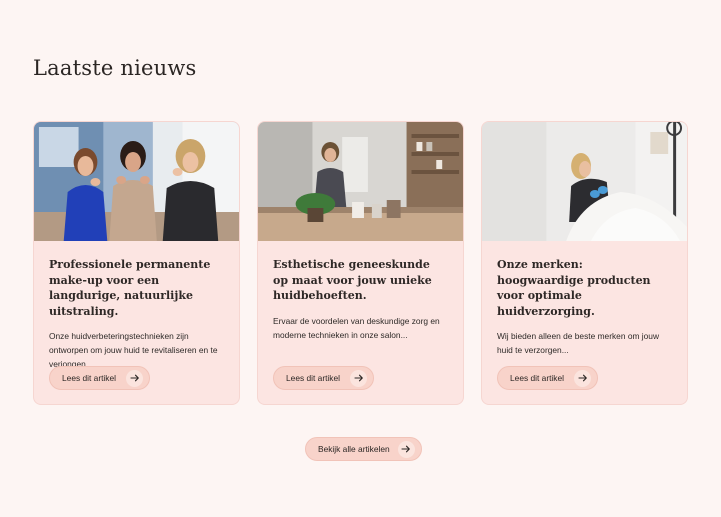  What do you see at coordinates (136, 181) in the screenshot?
I see `article-image-team` at bounding box center [136, 181].